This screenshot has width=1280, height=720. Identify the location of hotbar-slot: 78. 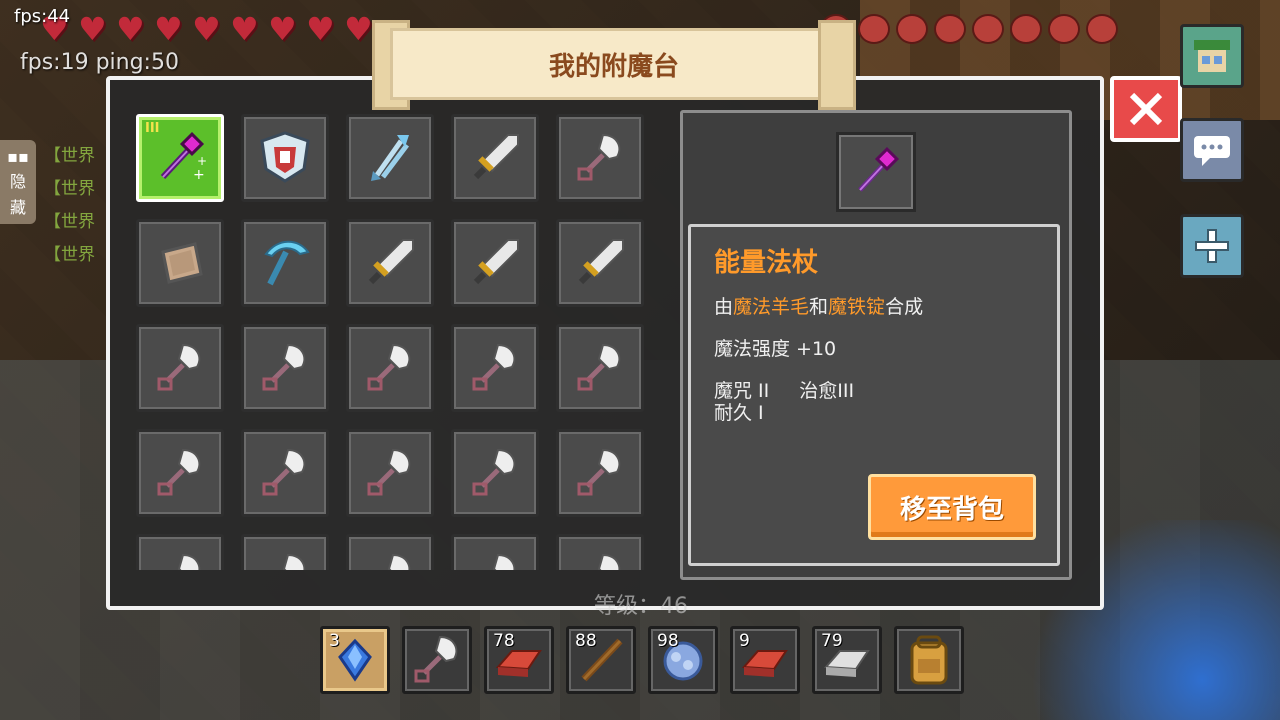
(519, 660).